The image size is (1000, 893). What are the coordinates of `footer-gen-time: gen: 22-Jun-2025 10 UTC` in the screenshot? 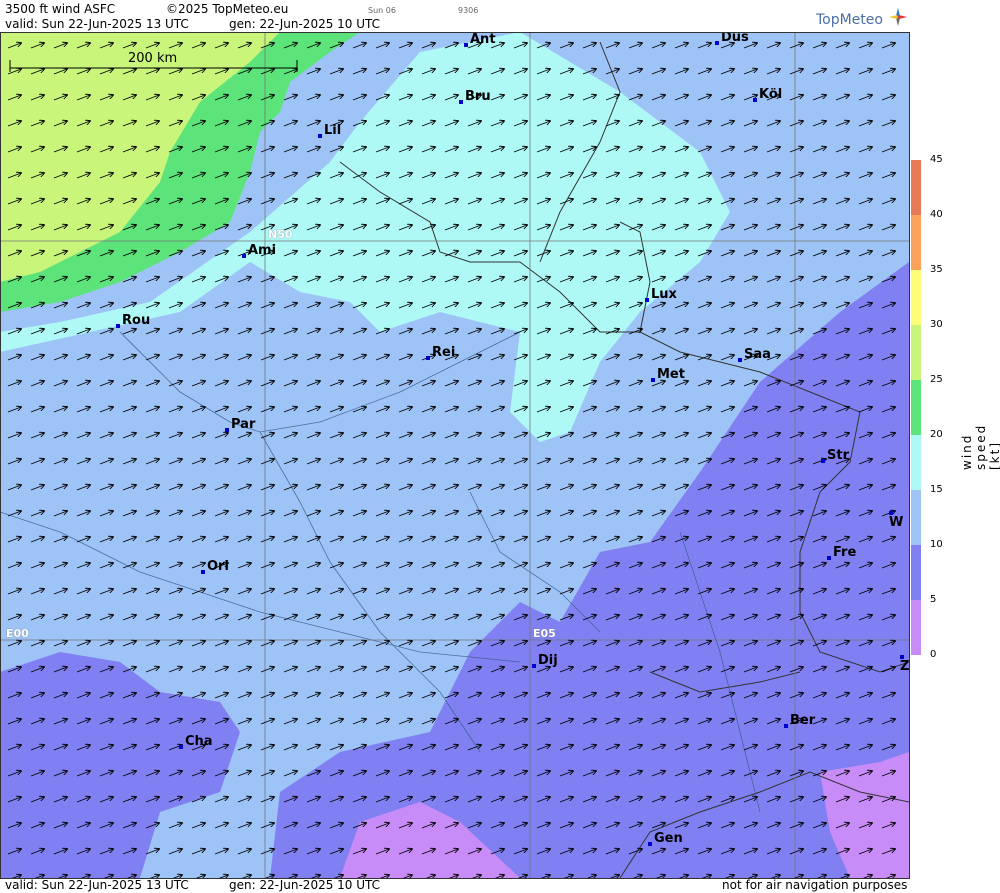 It's located at (305, 885).